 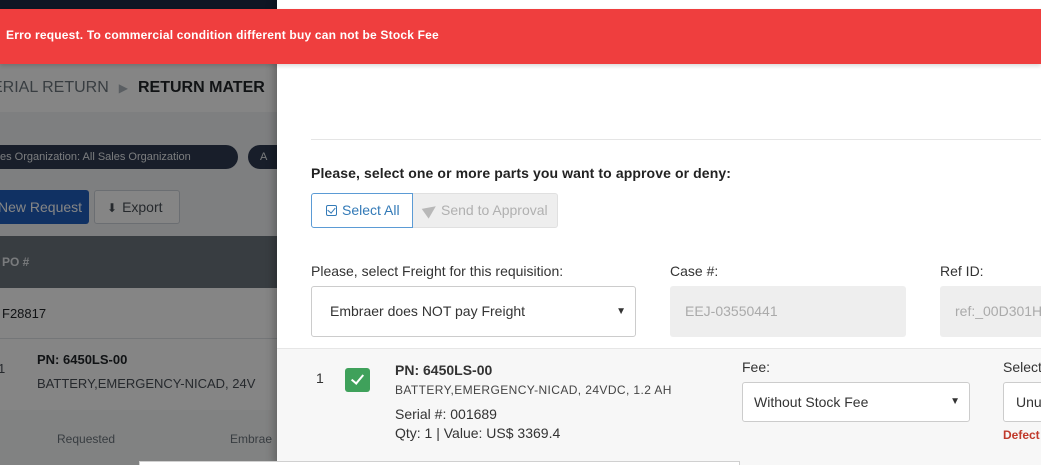 What do you see at coordinates (444, 370) in the screenshot?
I see `part-number: PN: 6450LS-00` at bounding box center [444, 370].